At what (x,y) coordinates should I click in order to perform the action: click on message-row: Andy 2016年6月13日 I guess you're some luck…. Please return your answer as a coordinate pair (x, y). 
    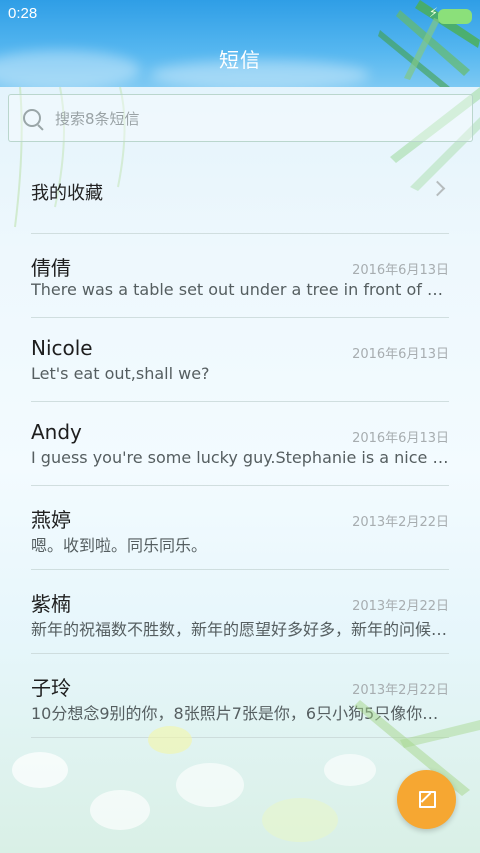
    Looking at the image, I should click on (240, 444).